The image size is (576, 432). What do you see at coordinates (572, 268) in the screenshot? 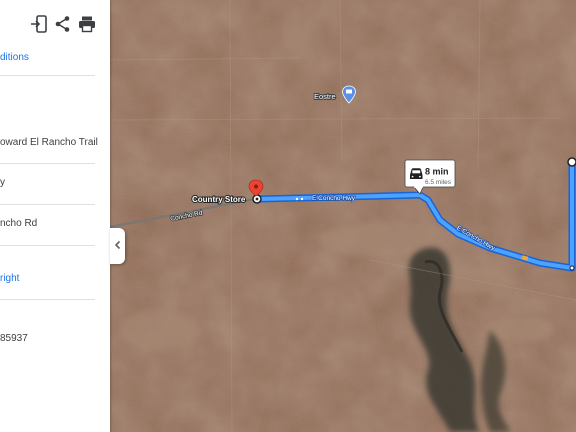
I see `waypoint-marker` at bounding box center [572, 268].